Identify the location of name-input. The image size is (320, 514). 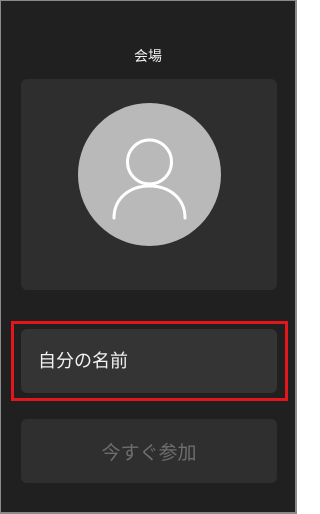
(149, 361).